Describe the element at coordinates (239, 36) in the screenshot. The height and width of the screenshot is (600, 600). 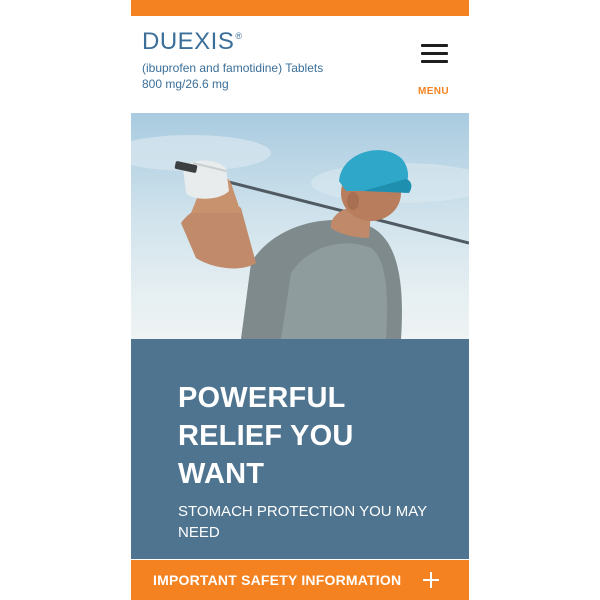
I see `registered-mark: ®` at that location.